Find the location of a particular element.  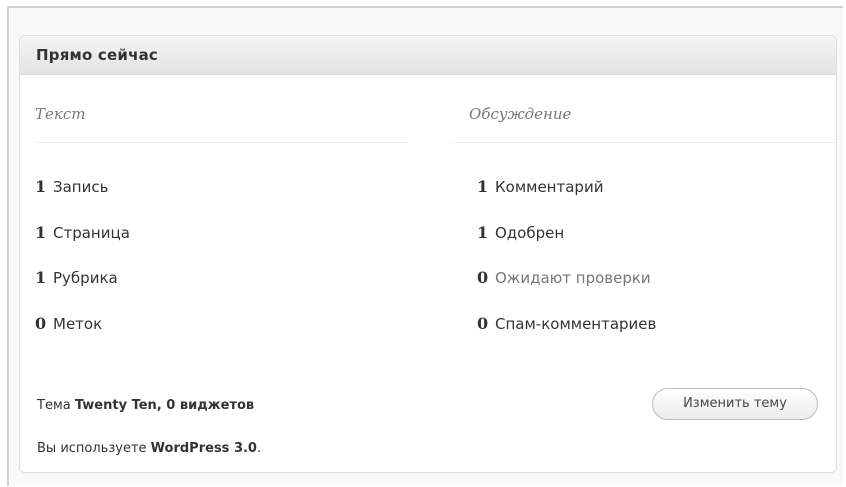

stat-categories: 1 Рубрика is located at coordinates (76, 278).